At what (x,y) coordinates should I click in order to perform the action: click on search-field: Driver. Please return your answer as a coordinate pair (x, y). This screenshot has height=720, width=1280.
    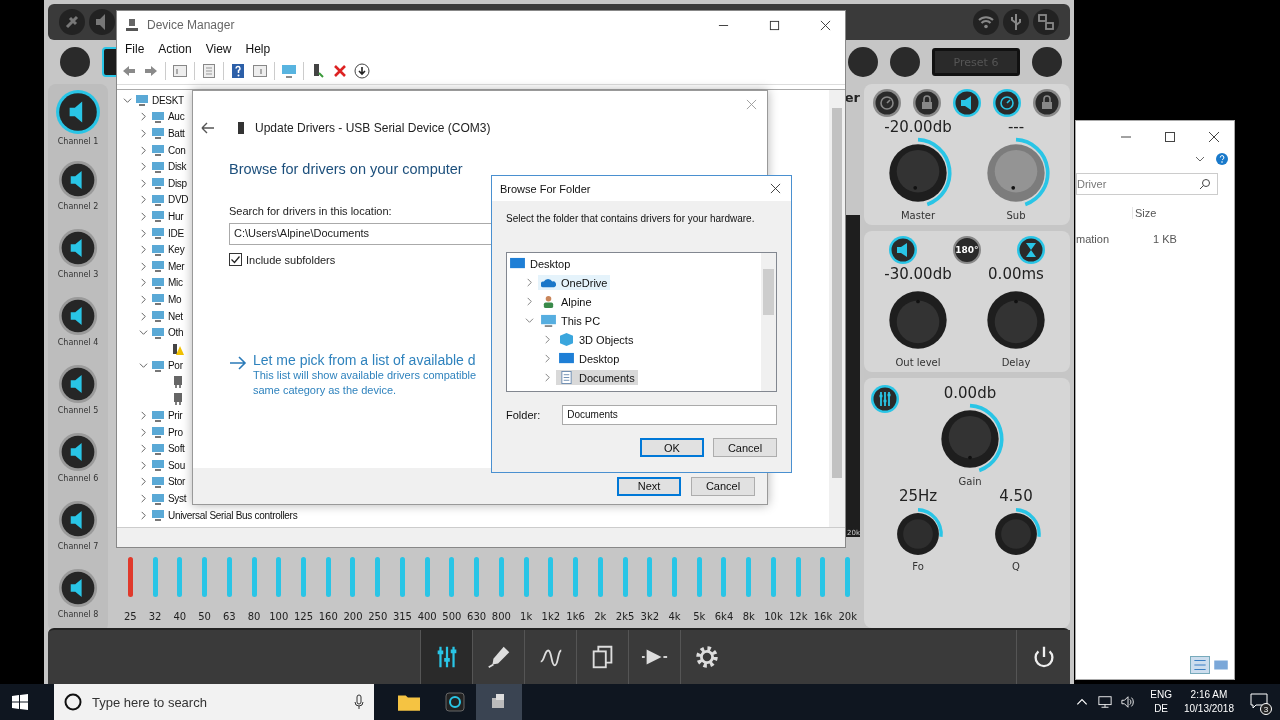
    Looking at the image, I should click on (1147, 184).